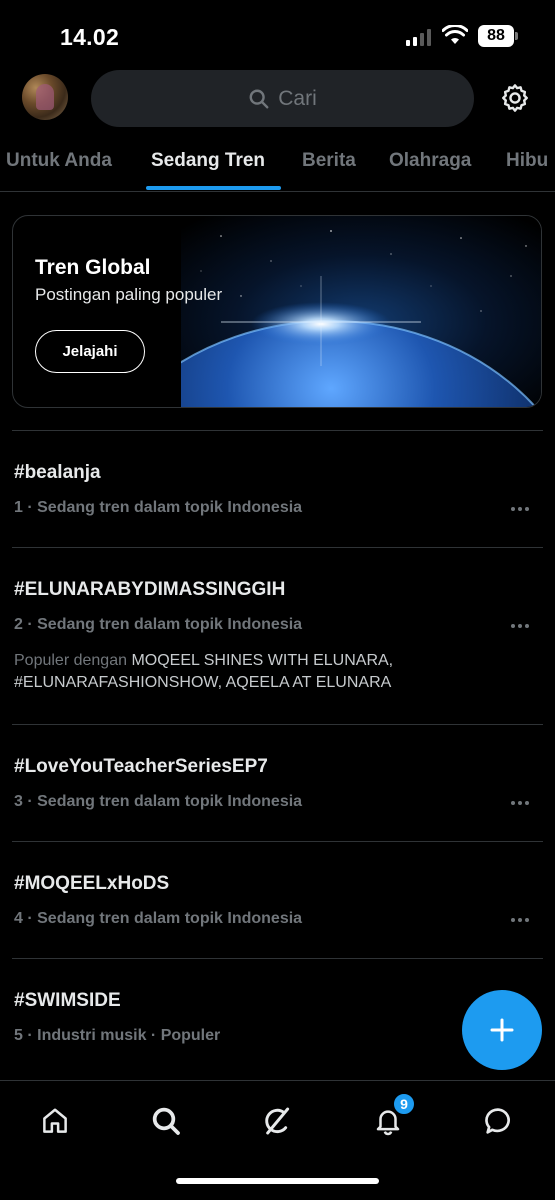  I want to click on earth-image, so click(361, 311).